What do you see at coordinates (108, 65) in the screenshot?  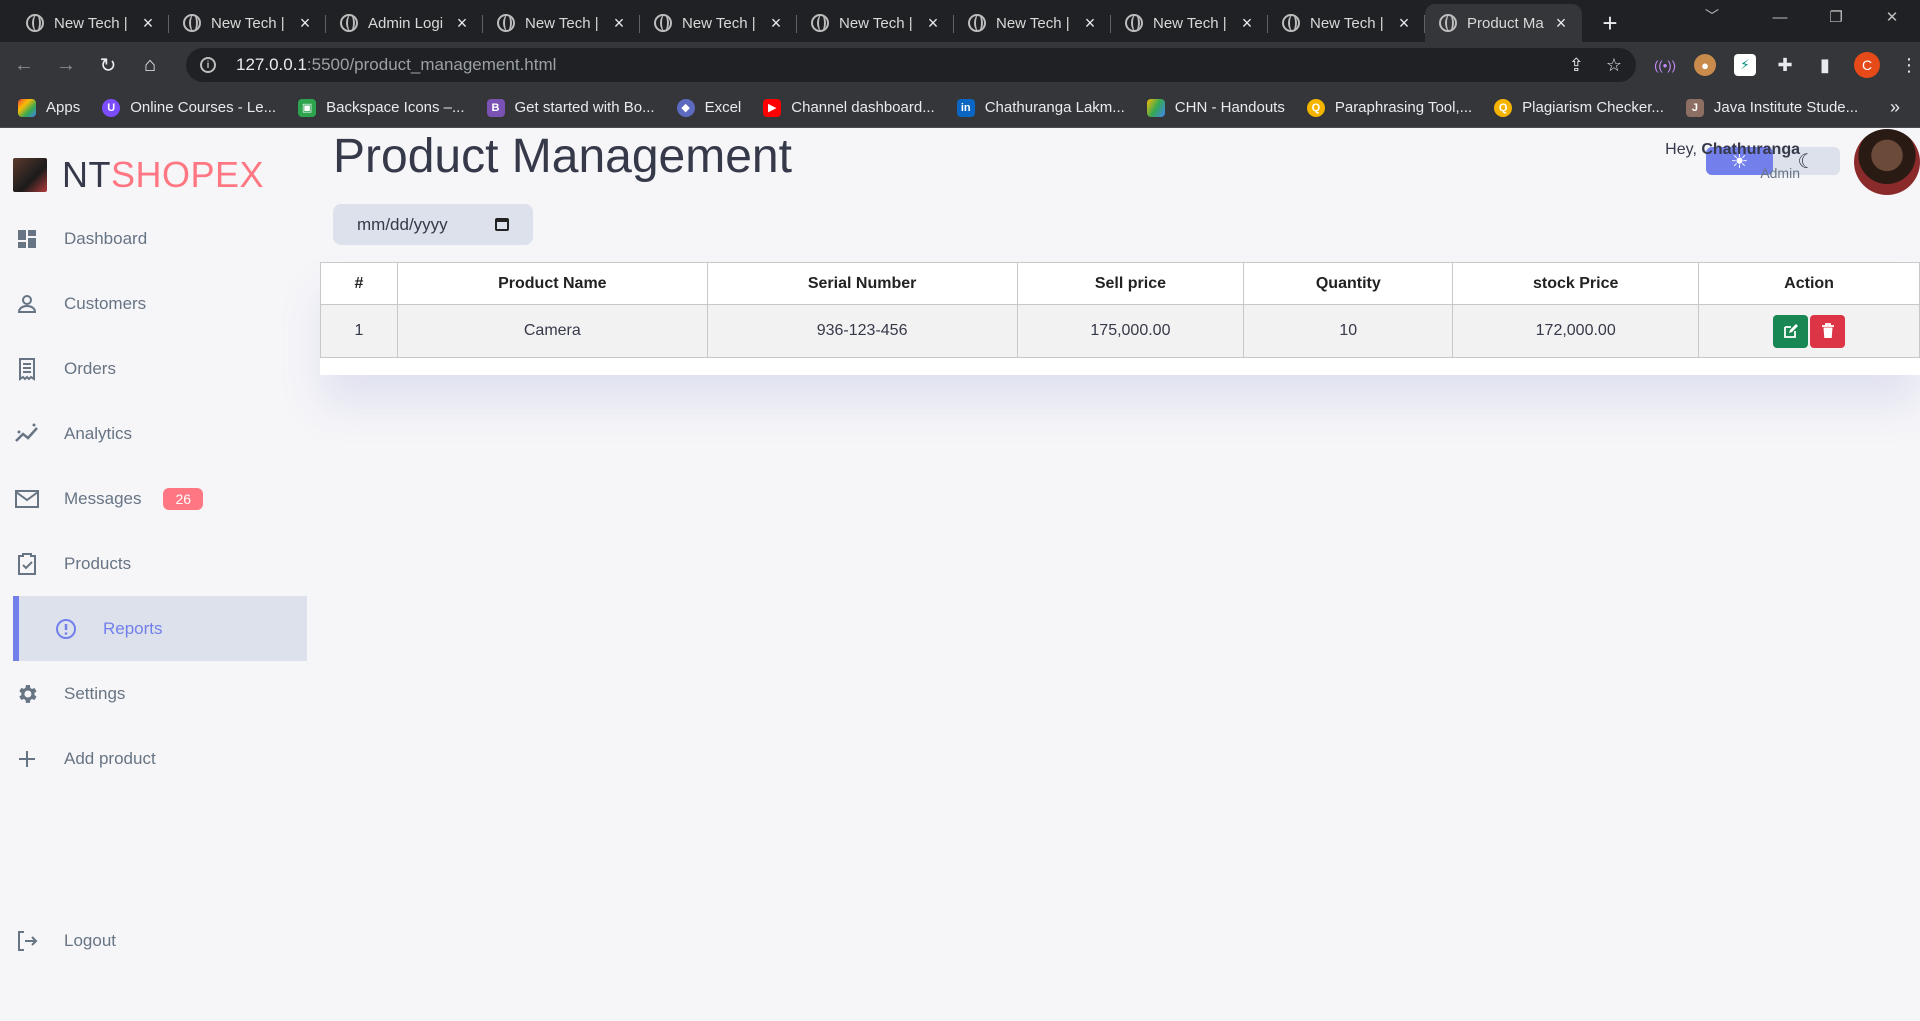 I see `reload-icon: ↻` at bounding box center [108, 65].